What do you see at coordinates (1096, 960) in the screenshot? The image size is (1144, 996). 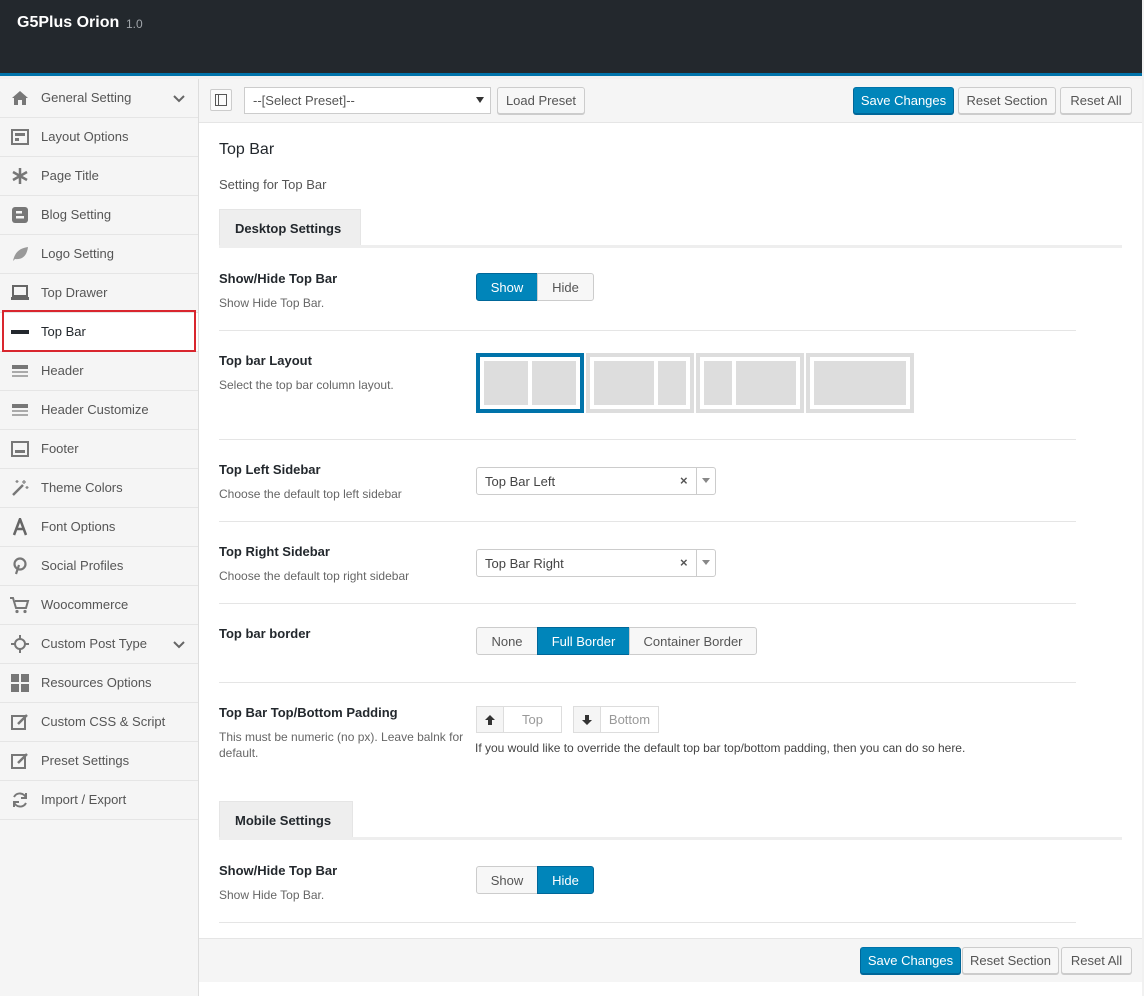 I see `footer-reset-all-button: Reset All` at bounding box center [1096, 960].